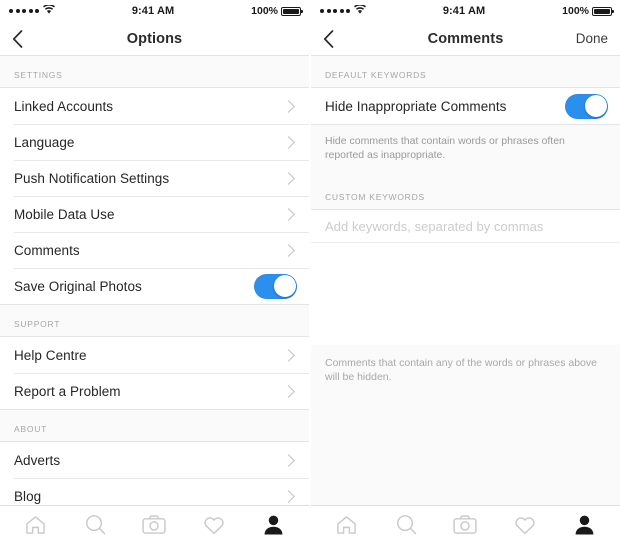 The height and width of the screenshot is (543, 620). I want to click on row-label: Linked Accounts, so click(64, 106).